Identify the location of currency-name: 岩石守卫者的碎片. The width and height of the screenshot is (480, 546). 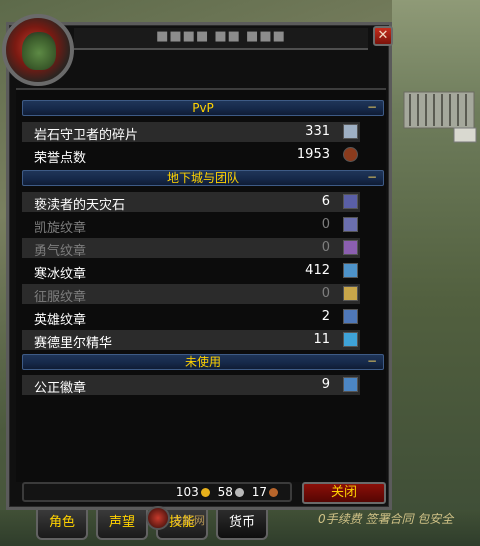
(86, 135).